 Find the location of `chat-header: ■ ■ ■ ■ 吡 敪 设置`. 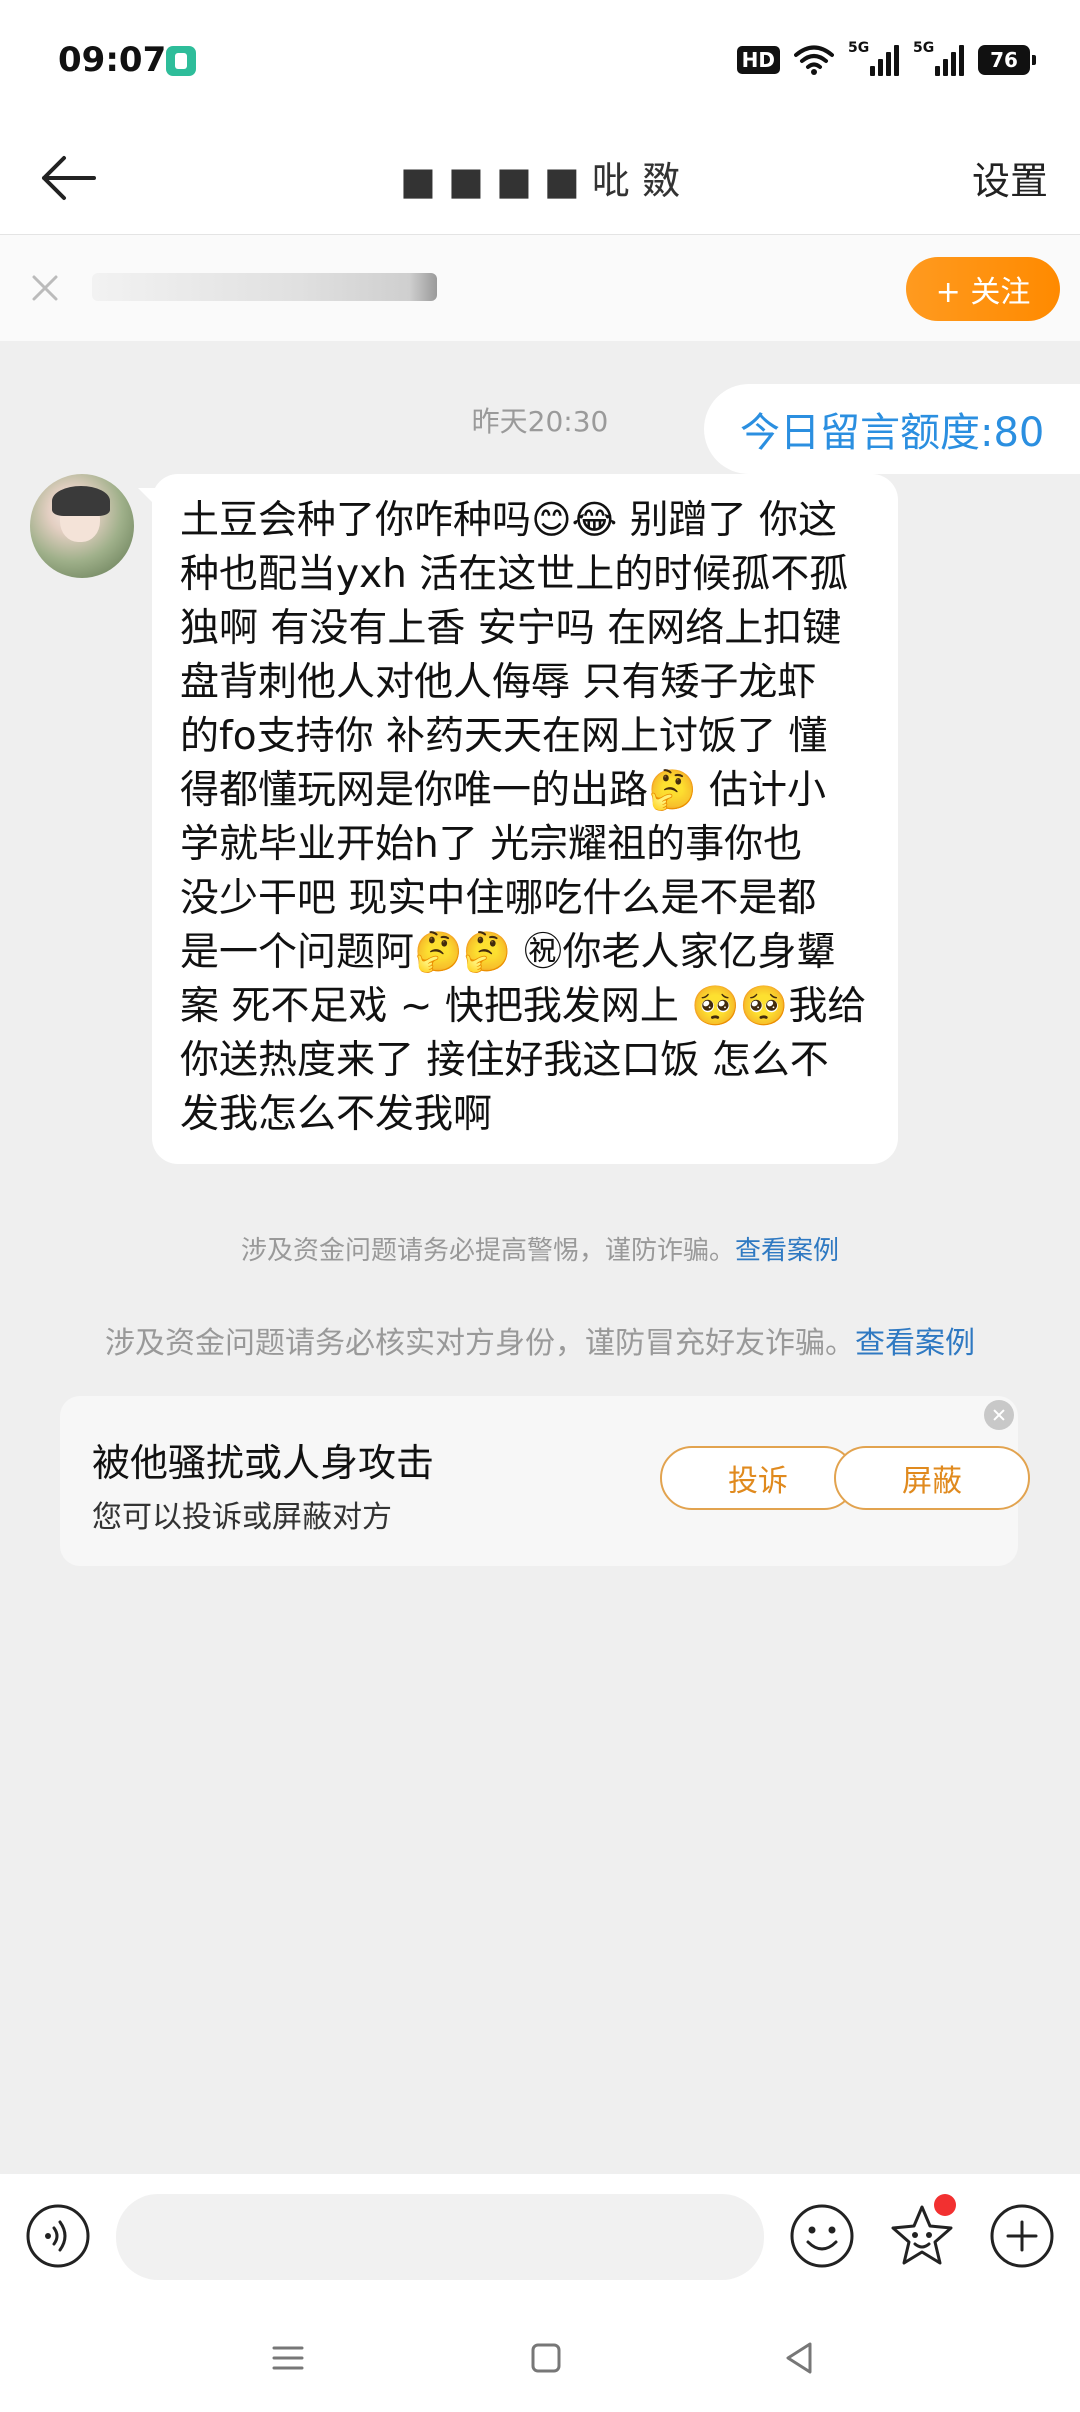

chat-header: ■ ■ ■ ■ 吡 敪 设置 is located at coordinates (540, 177).